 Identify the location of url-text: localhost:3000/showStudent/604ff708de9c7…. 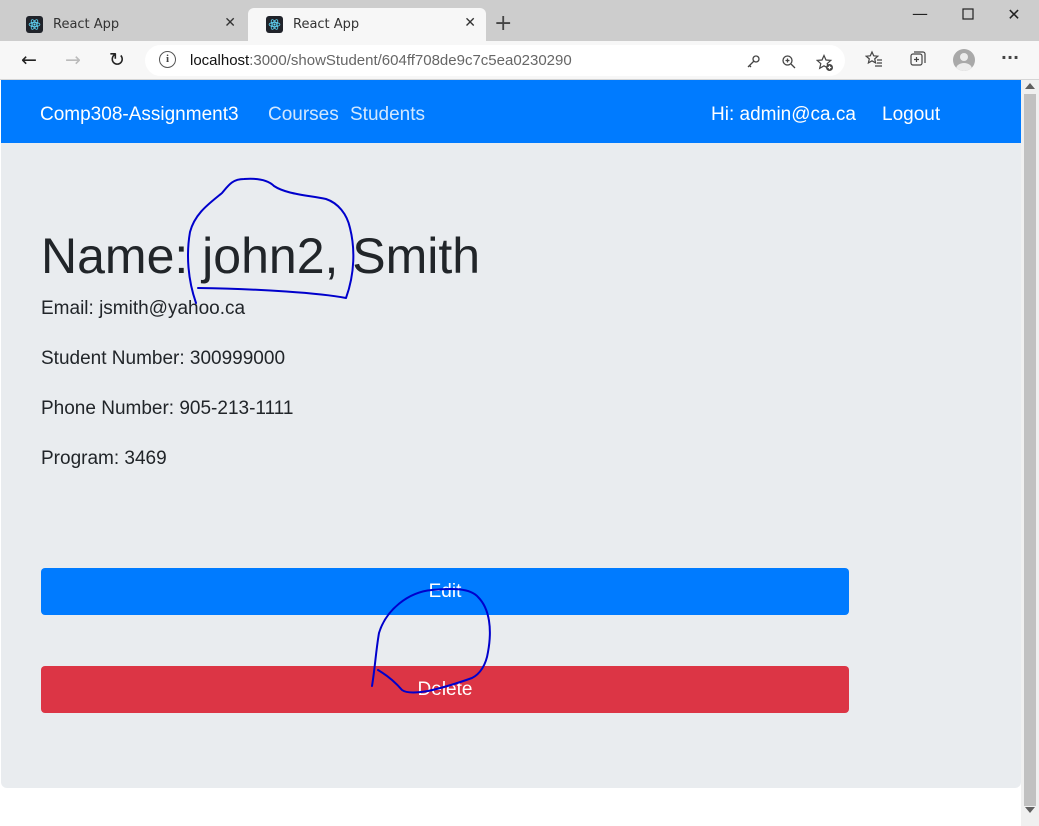
(381, 60).